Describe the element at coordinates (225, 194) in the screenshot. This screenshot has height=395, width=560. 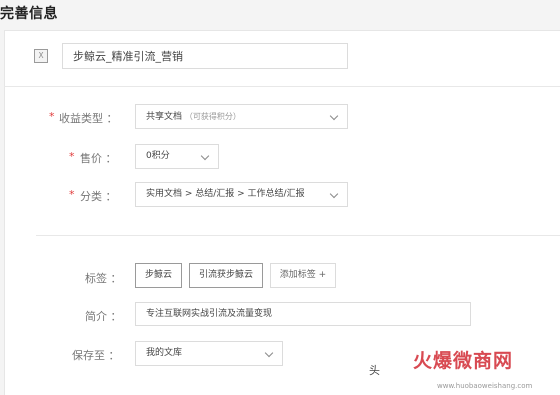
I see `category-value: 实用文档 > 总结/汇报 > 工作总结/汇报` at that location.